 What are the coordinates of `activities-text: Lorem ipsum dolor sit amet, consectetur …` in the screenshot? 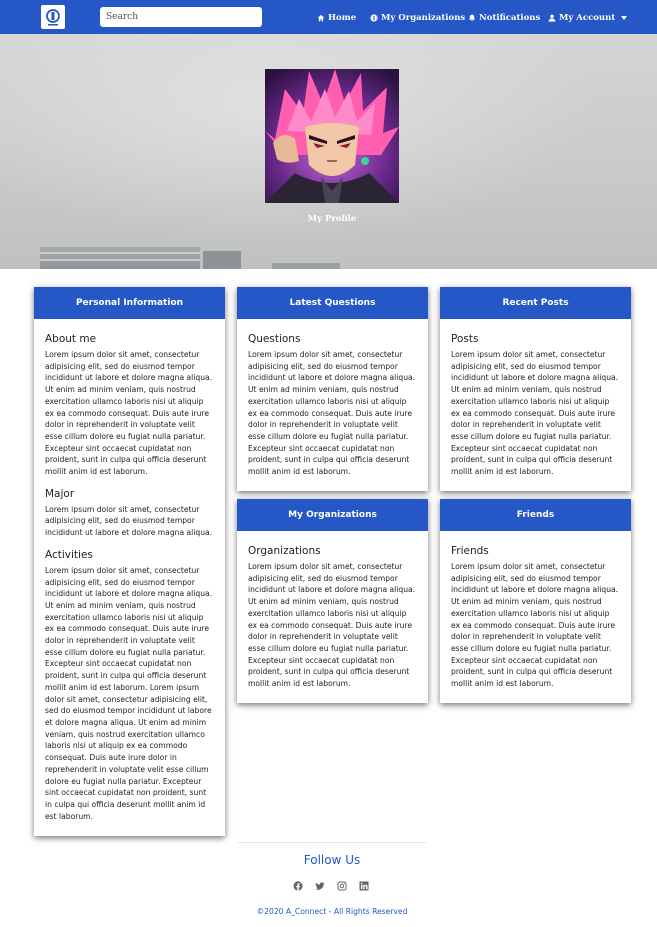 It's located at (129, 693).